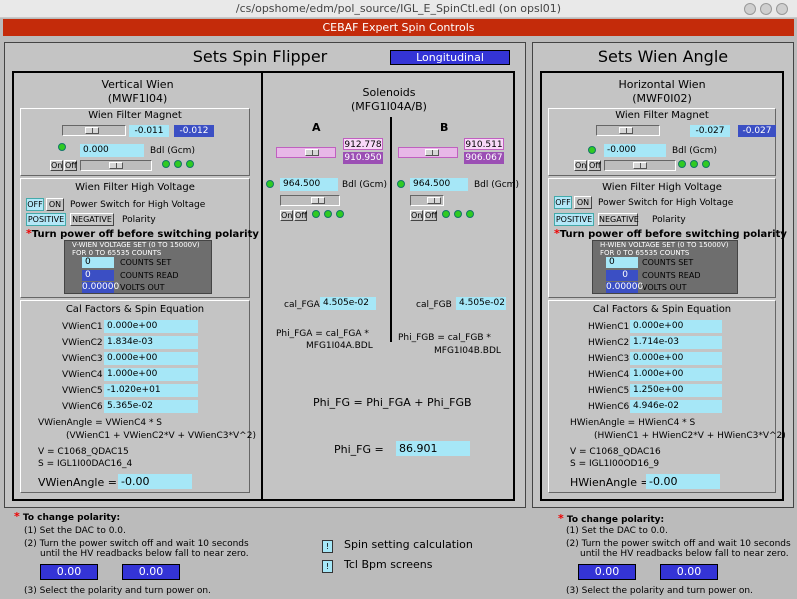 The image size is (797, 599). What do you see at coordinates (70, 165) in the screenshot?
I see `vwien-off-button: Off` at bounding box center [70, 165].